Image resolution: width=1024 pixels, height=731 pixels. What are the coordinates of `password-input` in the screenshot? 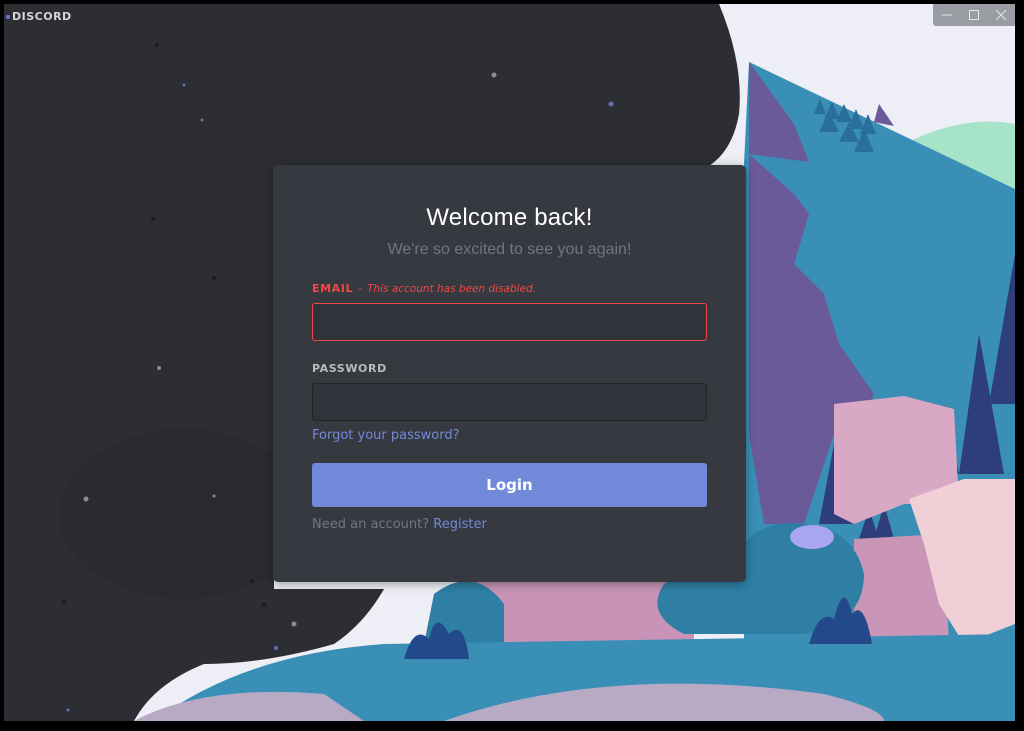 It's located at (509, 402).